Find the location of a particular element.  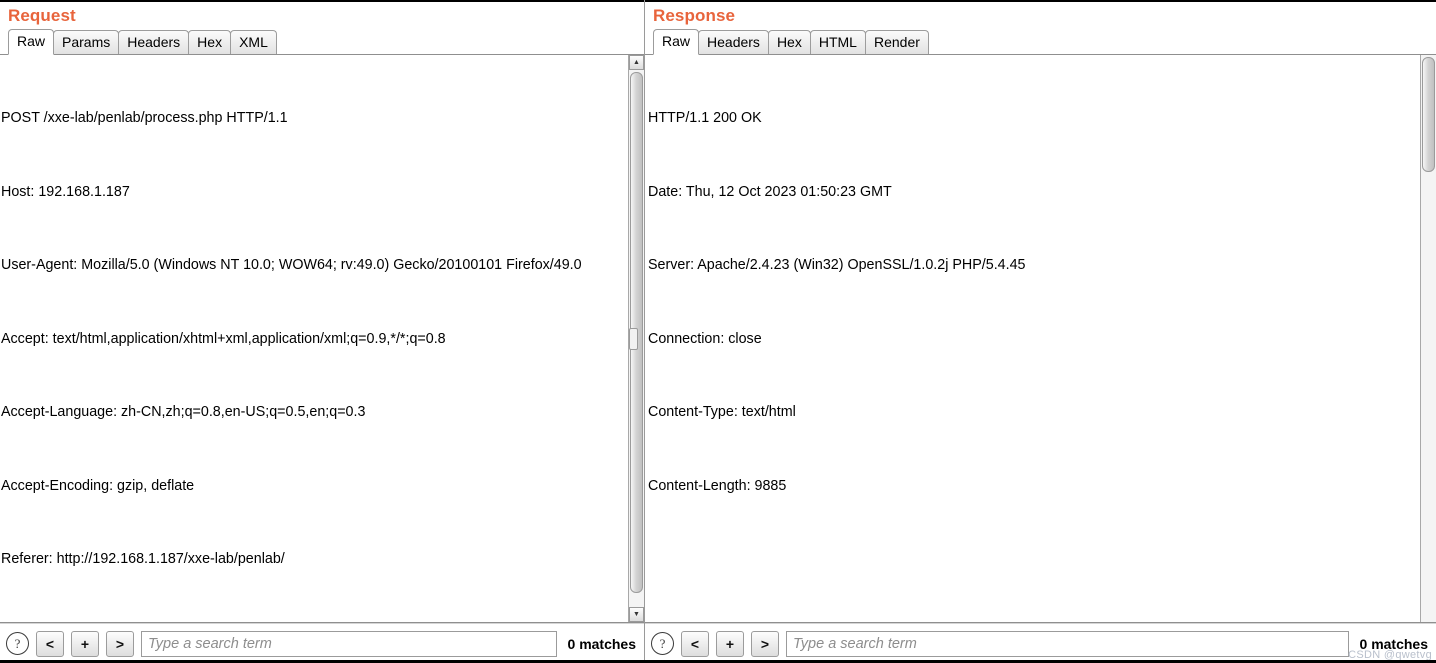

response-line: Content-Length: 9885 is located at coordinates (717, 485).